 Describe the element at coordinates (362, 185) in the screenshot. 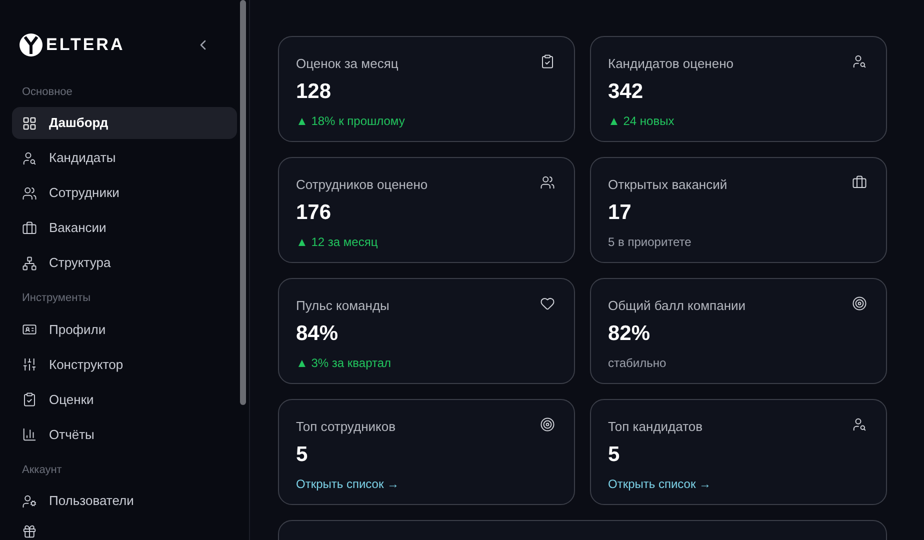

I see `card-title: Сотрудников оценено` at that location.